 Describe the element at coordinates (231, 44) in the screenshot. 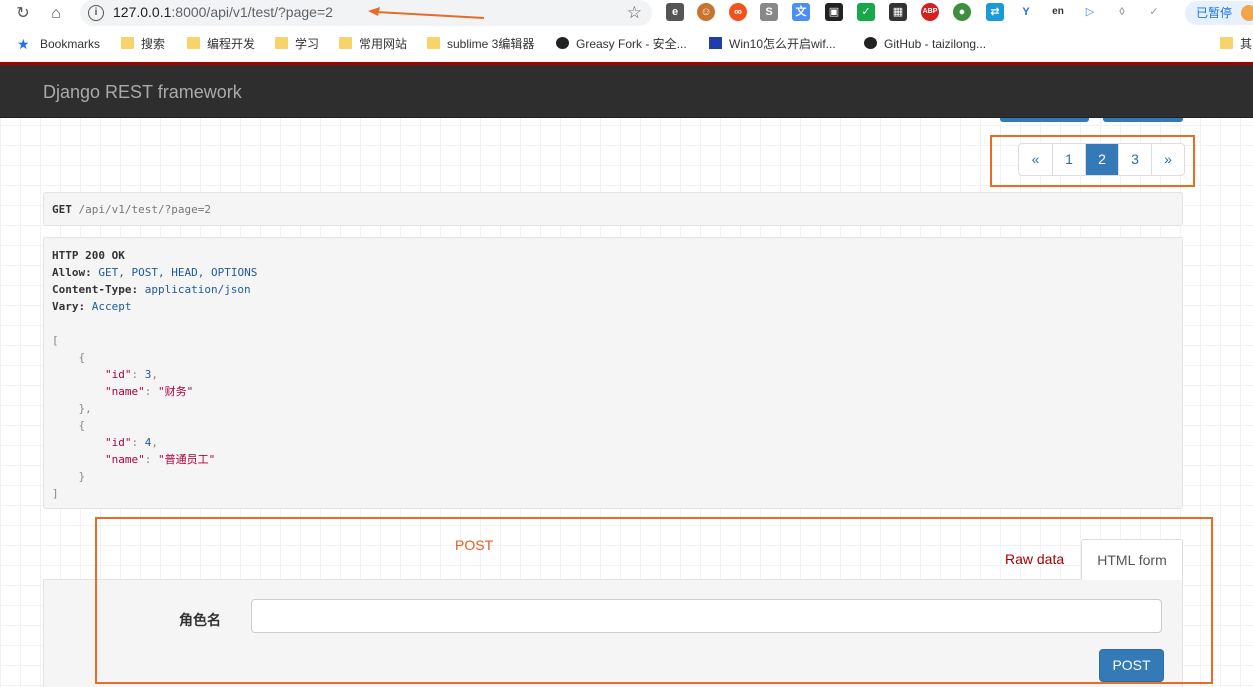

I see `bookmark-label: 编程开发` at that location.